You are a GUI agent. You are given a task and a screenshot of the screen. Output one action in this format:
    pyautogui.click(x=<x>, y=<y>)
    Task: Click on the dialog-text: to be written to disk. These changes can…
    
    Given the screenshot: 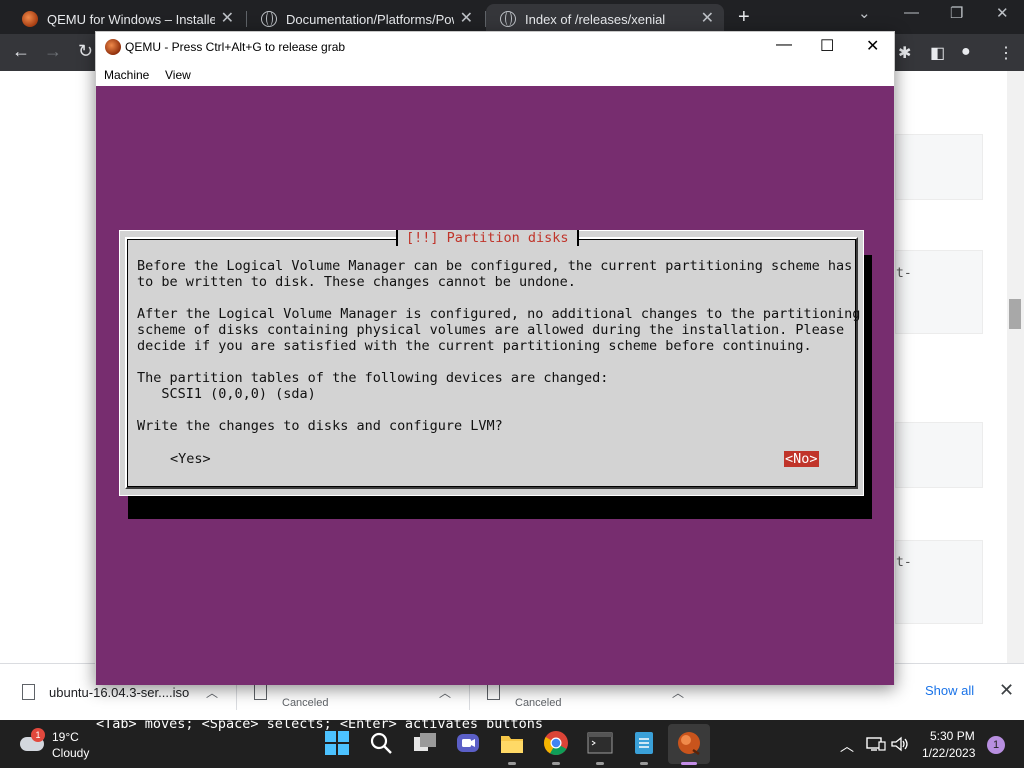 What is the action you would take?
    pyautogui.click(x=356, y=282)
    